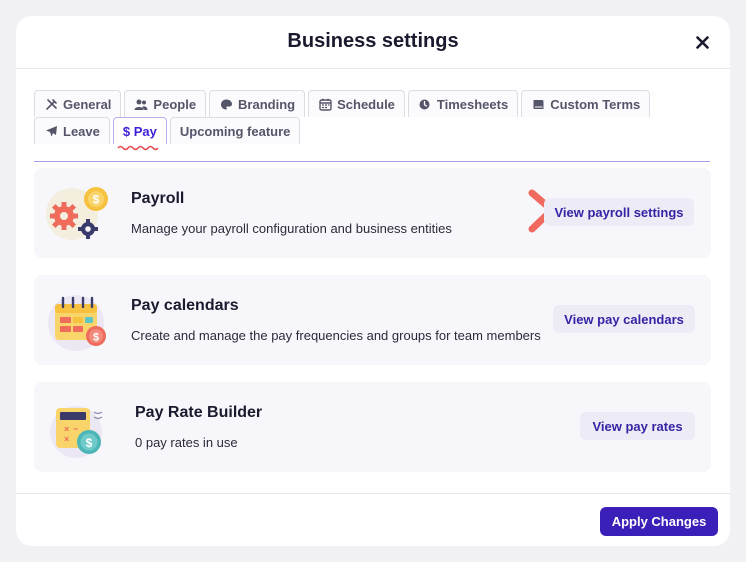 The width and height of the screenshot is (746, 562). I want to click on tab-people: People, so click(165, 103).